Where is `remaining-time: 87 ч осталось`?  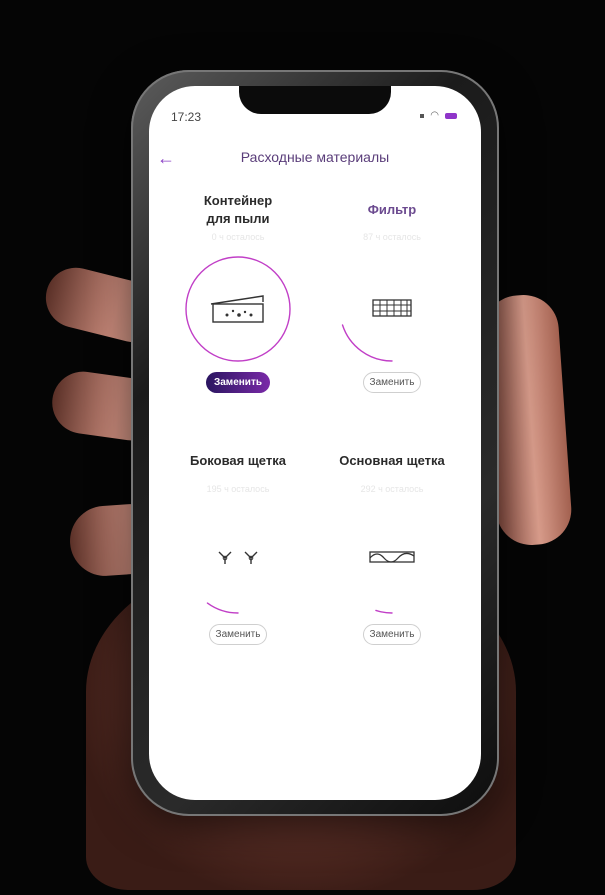 remaining-time: 87 ч осталось is located at coordinates (392, 237).